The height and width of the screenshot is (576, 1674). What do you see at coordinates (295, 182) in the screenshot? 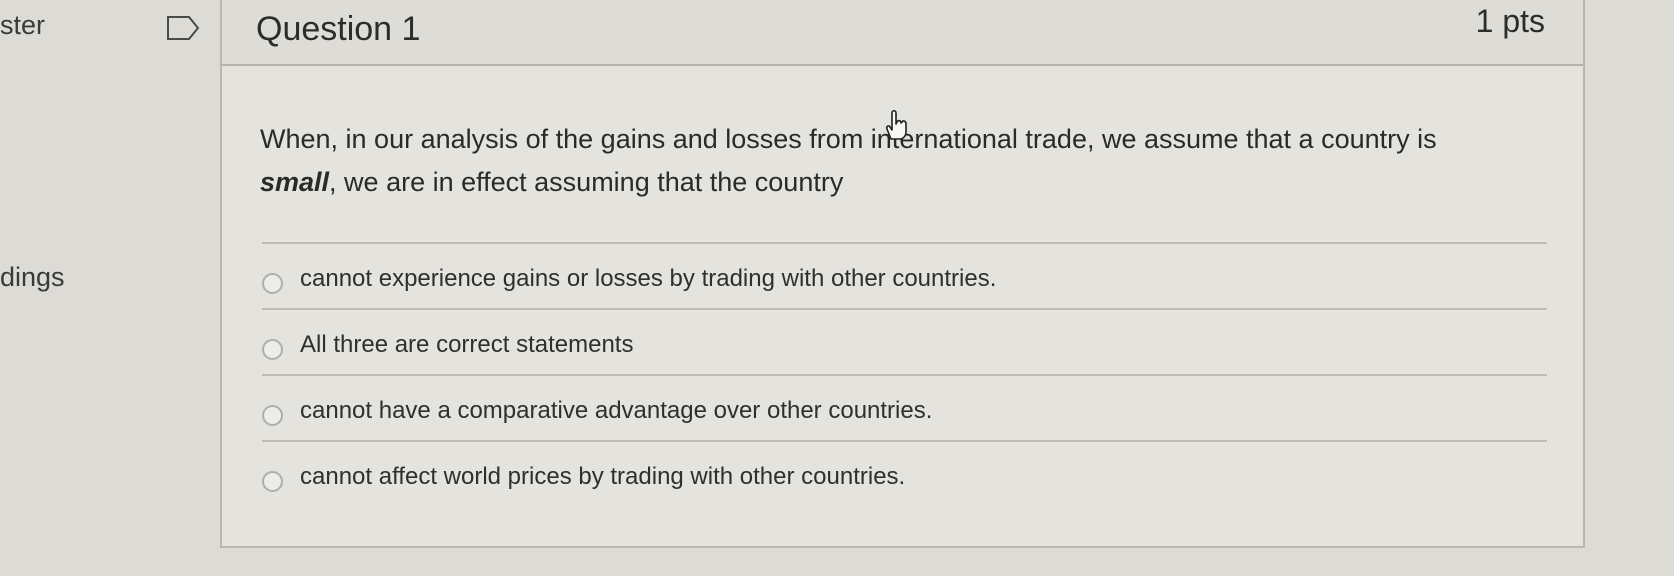
I see `question-text-emphasis: small` at bounding box center [295, 182].